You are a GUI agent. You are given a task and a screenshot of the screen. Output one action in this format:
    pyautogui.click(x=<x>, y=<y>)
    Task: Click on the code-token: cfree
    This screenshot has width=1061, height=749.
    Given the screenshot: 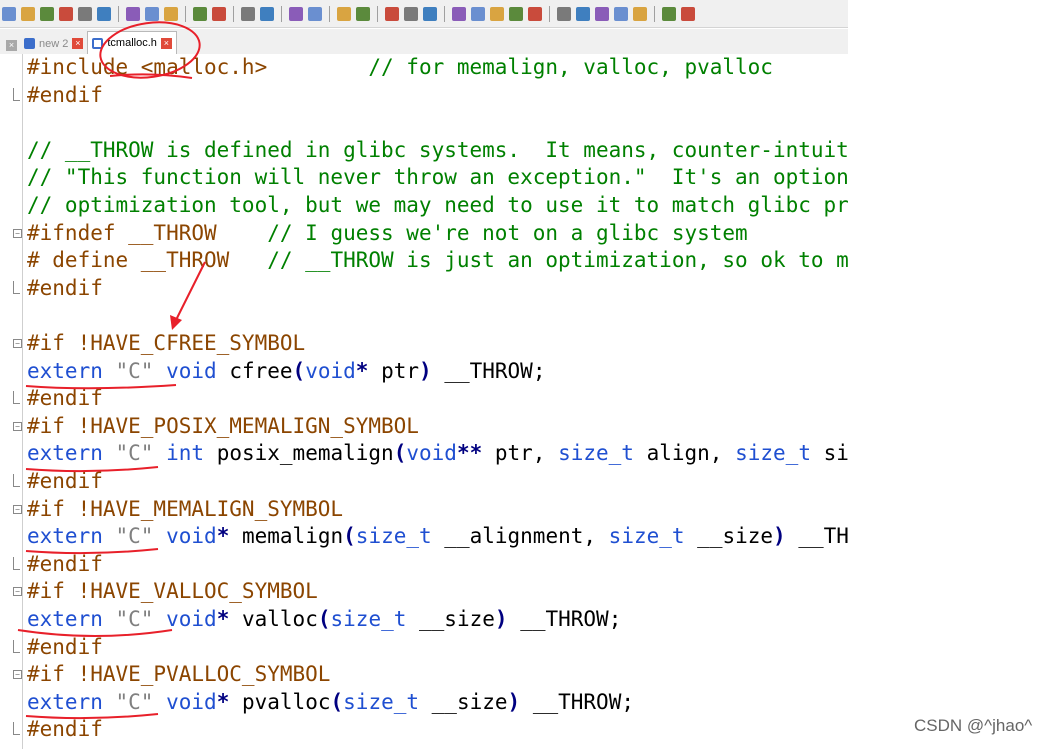 What is the action you would take?
    pyautogui.click(x=254, y=370)
    